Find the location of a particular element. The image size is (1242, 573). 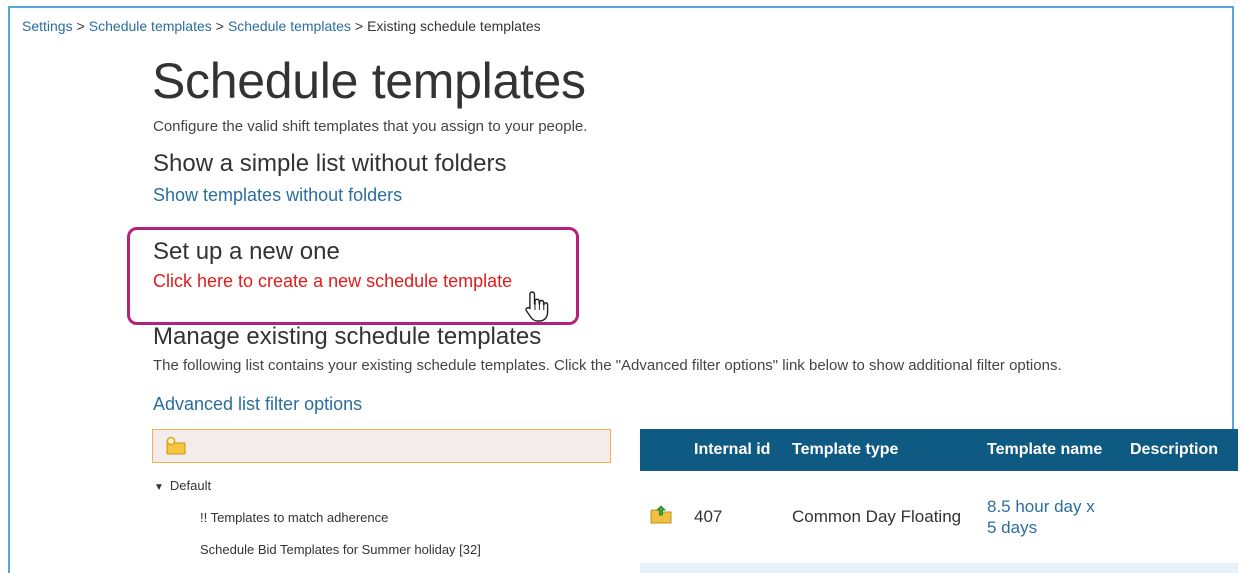

breadcrumb-settings: Settings is located at coordinates (47, 26).